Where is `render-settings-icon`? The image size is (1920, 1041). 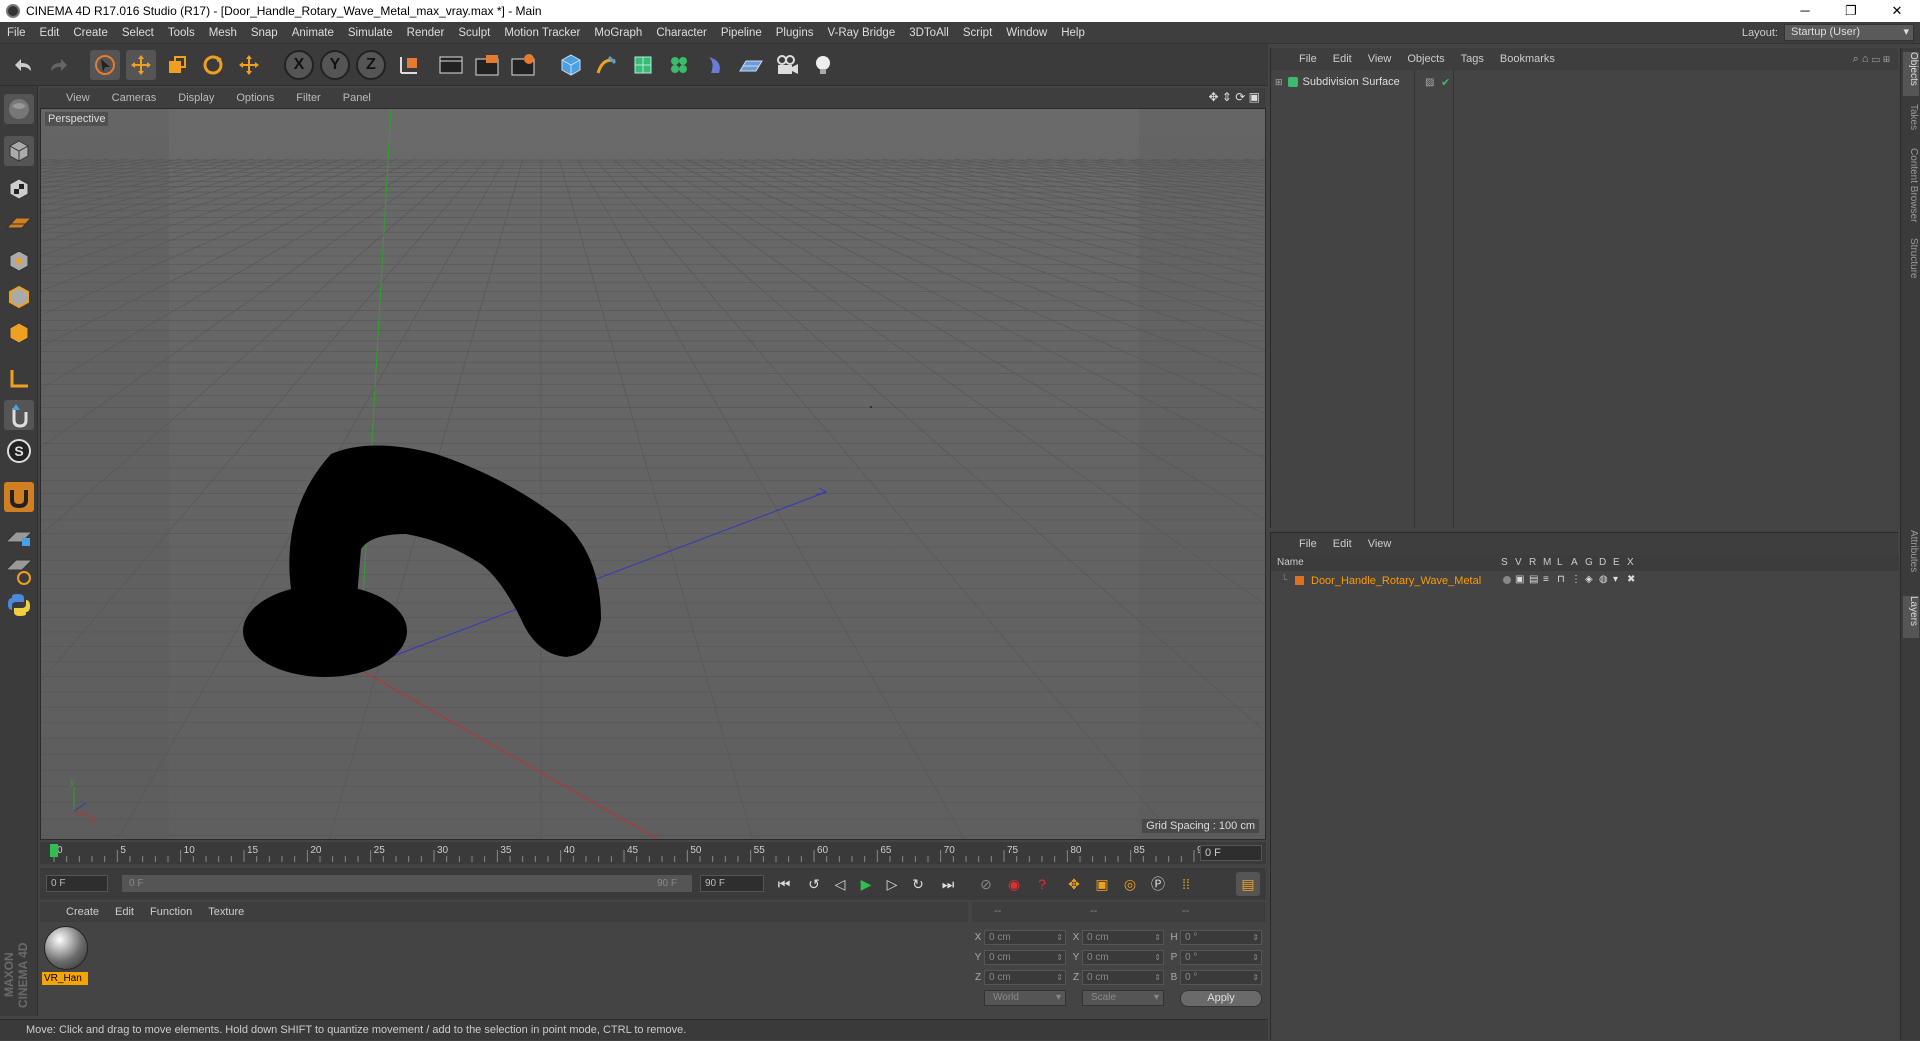 render-settings-icon is located at coordinates (523, 65).